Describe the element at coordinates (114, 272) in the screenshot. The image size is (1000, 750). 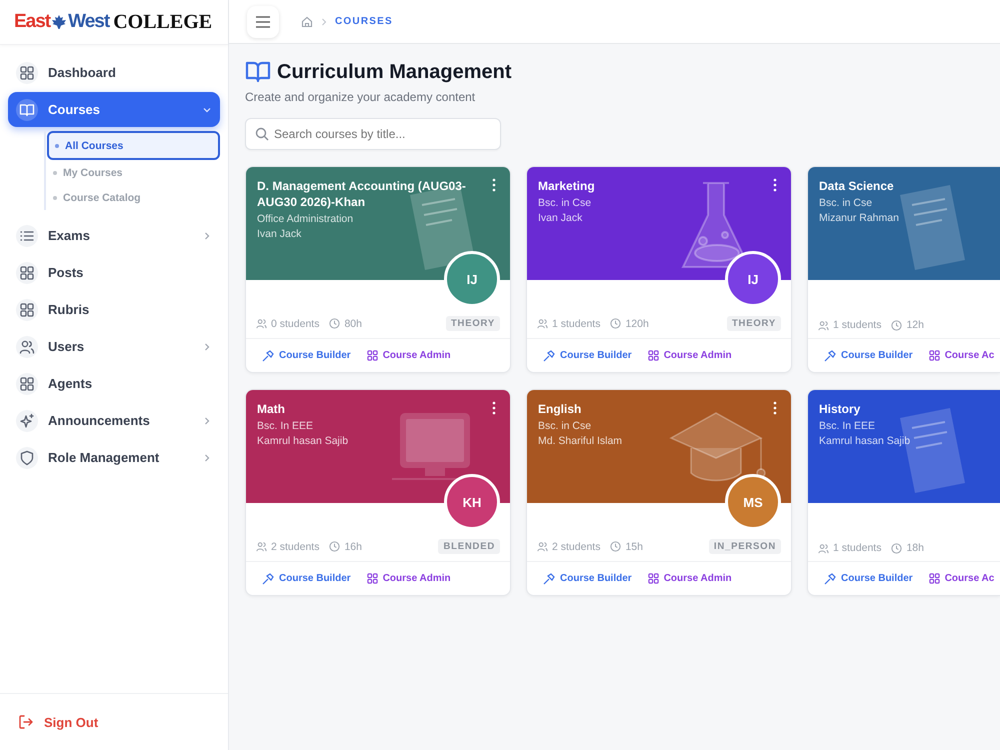
I see `sidebar-item: Posts` at that location.